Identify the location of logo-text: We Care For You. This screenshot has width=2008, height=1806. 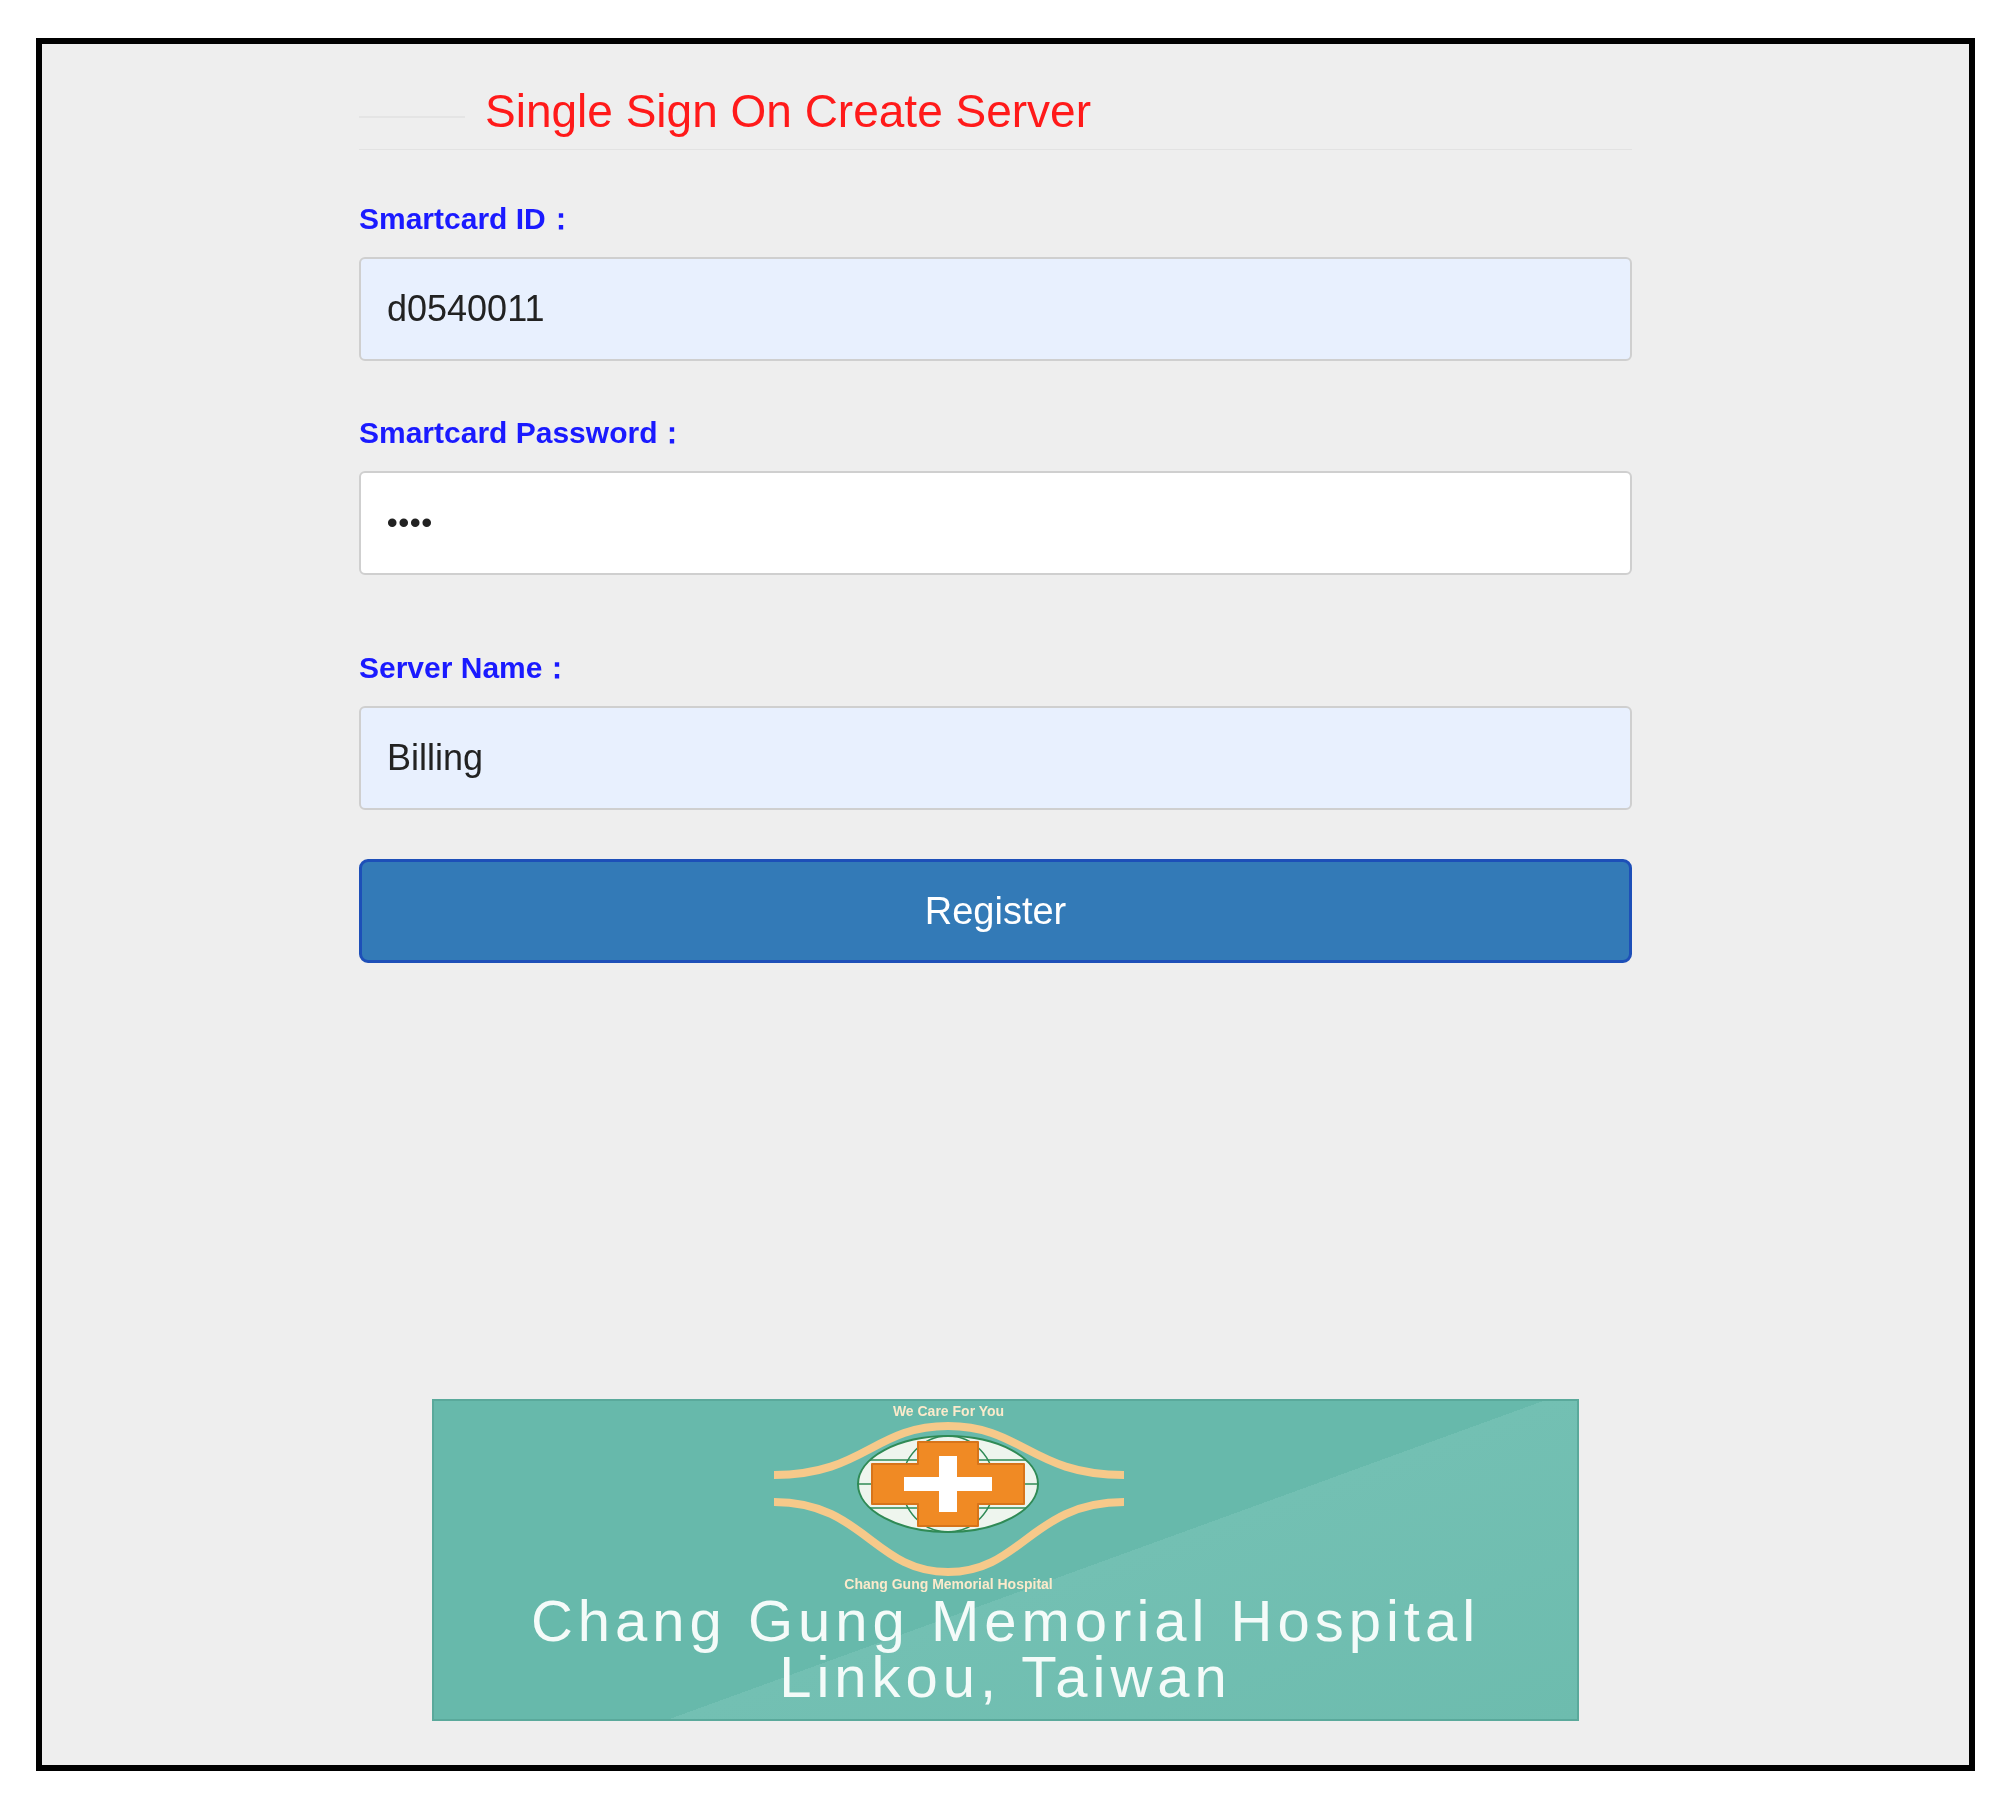
(948, 1411).